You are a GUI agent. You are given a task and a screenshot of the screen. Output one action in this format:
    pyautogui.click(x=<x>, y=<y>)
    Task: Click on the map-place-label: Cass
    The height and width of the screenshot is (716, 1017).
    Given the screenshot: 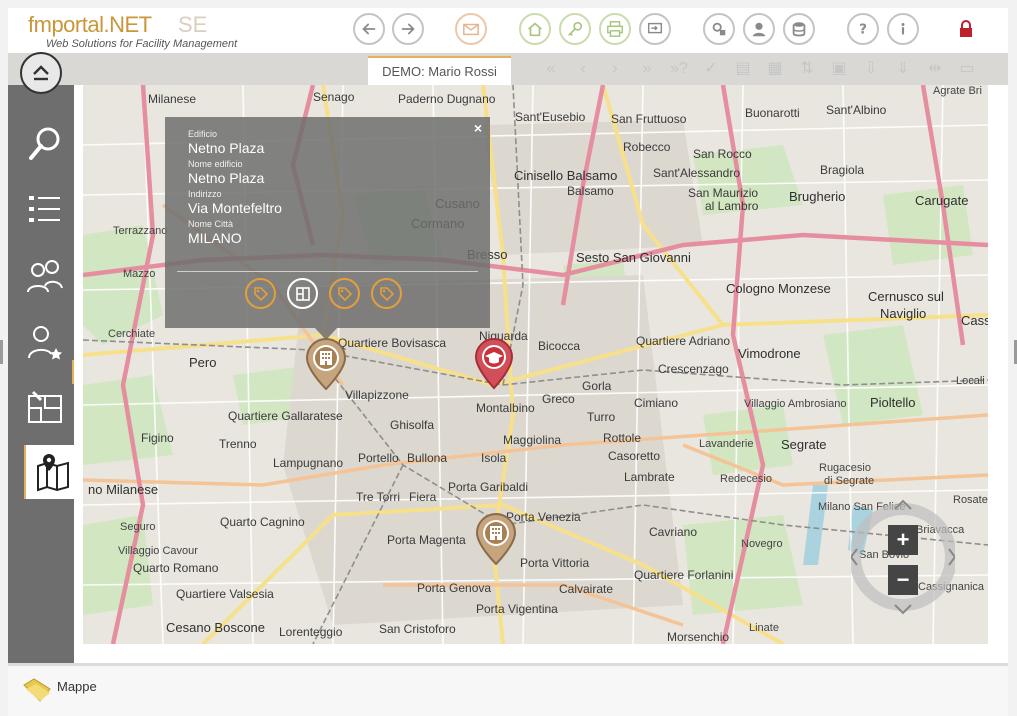 What is the action you would take?
    pyautogui.click(x=974, y=320)
    